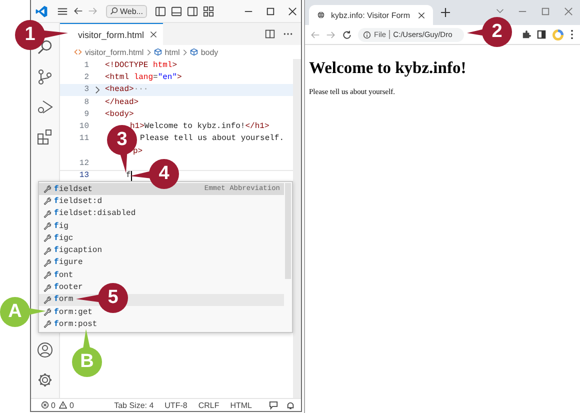 The image size is (580, 413). What do you see at coordinates (84, 163) in the screenshot?
I see `line-number: 12` at bounding box center [84, 163].